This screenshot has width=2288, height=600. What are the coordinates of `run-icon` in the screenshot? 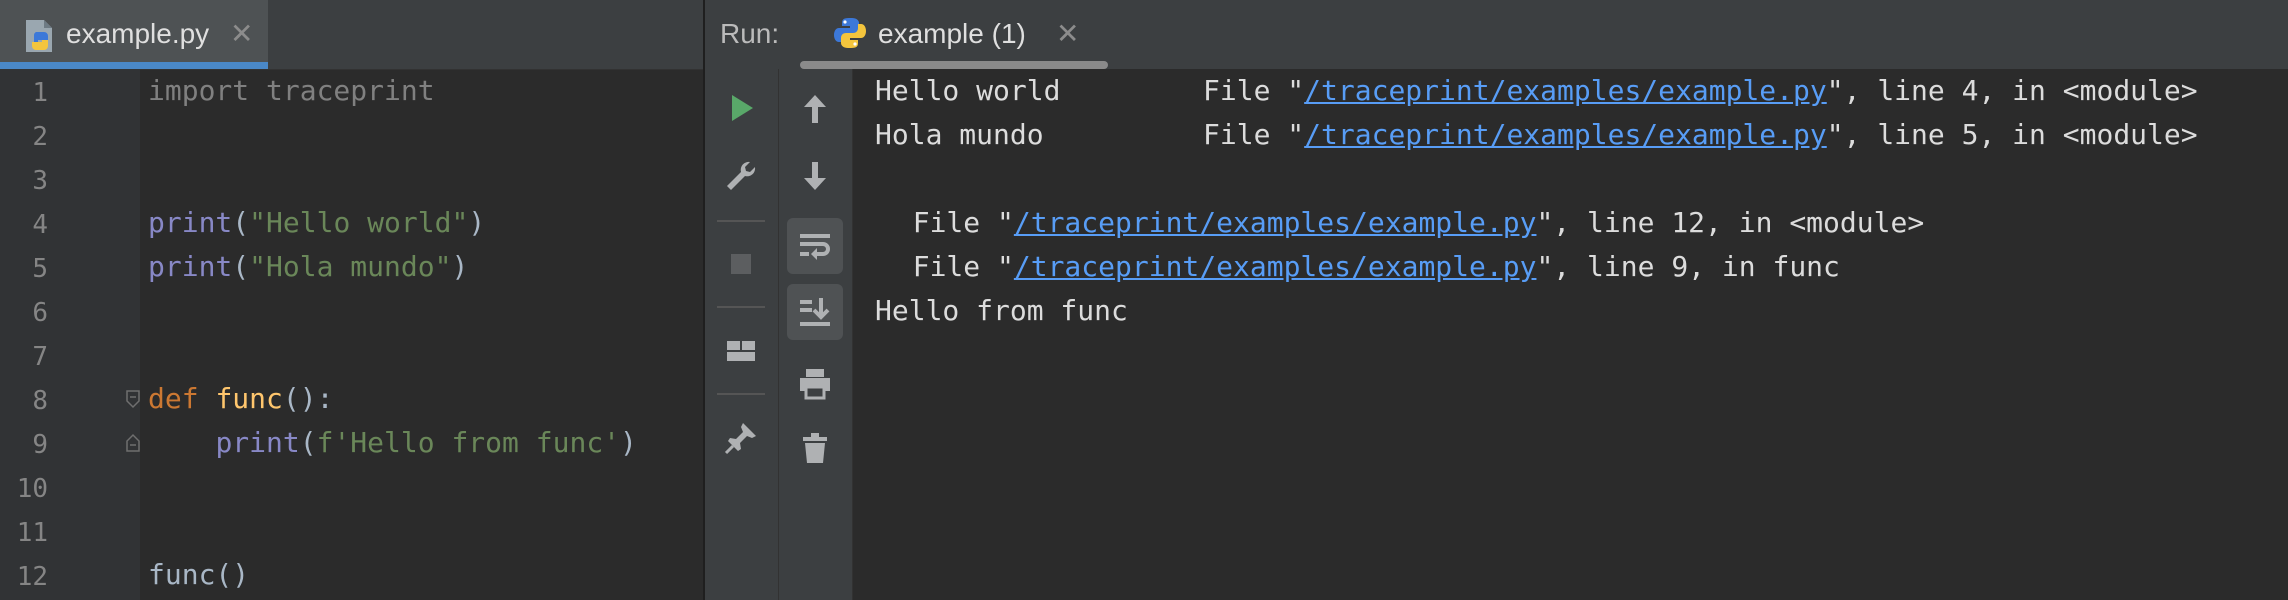 It's located at (741, 108).